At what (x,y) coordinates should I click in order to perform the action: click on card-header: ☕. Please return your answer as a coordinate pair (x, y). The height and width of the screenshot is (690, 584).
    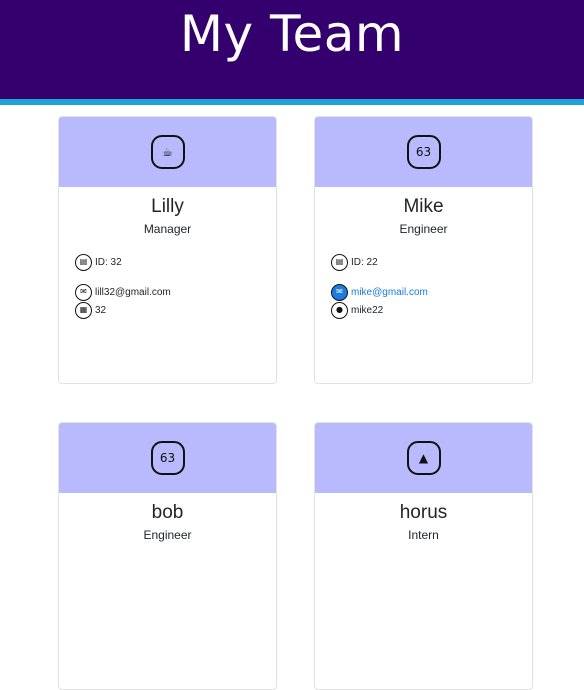
    Looking at the image, I should click on (167, 152).